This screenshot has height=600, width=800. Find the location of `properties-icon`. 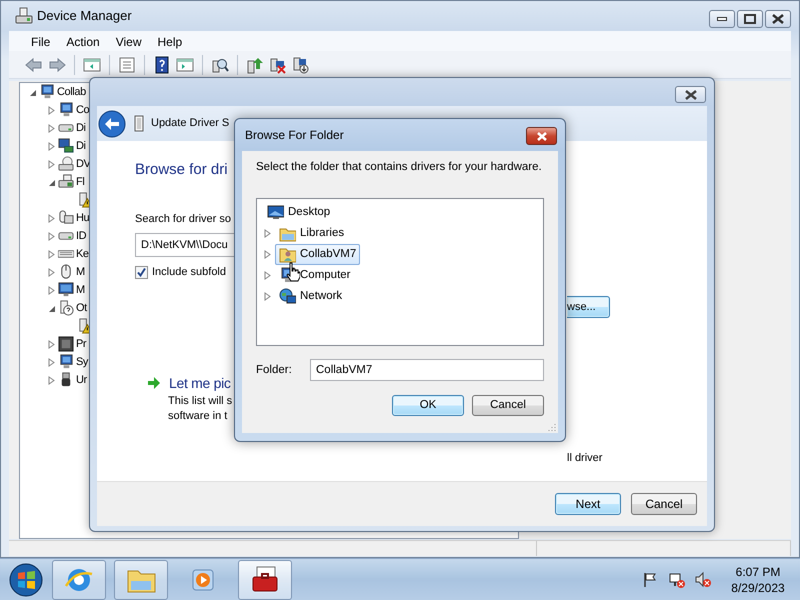

properties-icon is located at coordinates (127, 65).